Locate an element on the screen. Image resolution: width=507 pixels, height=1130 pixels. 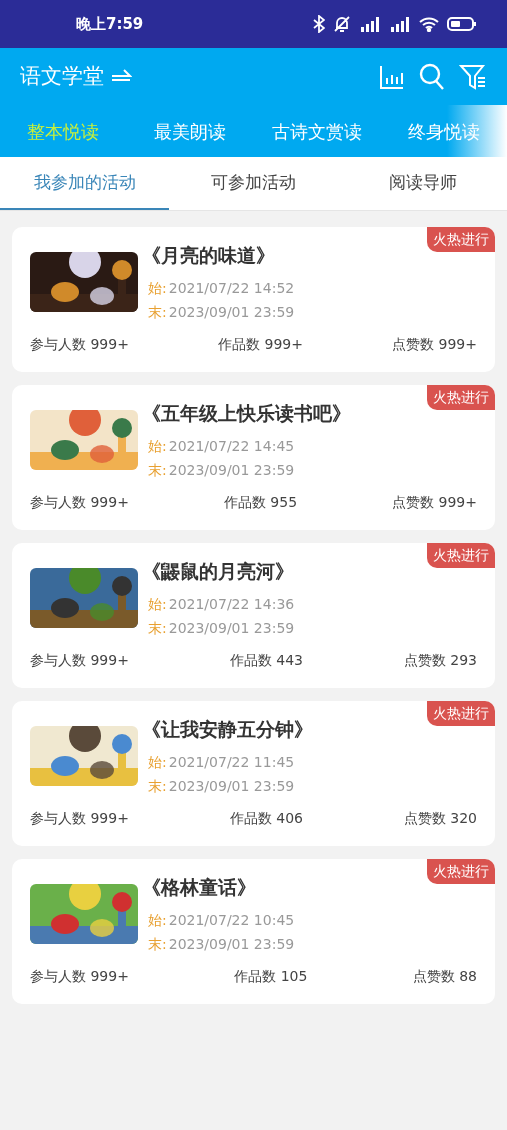
battery-icon is located at coordinates (462, 24).